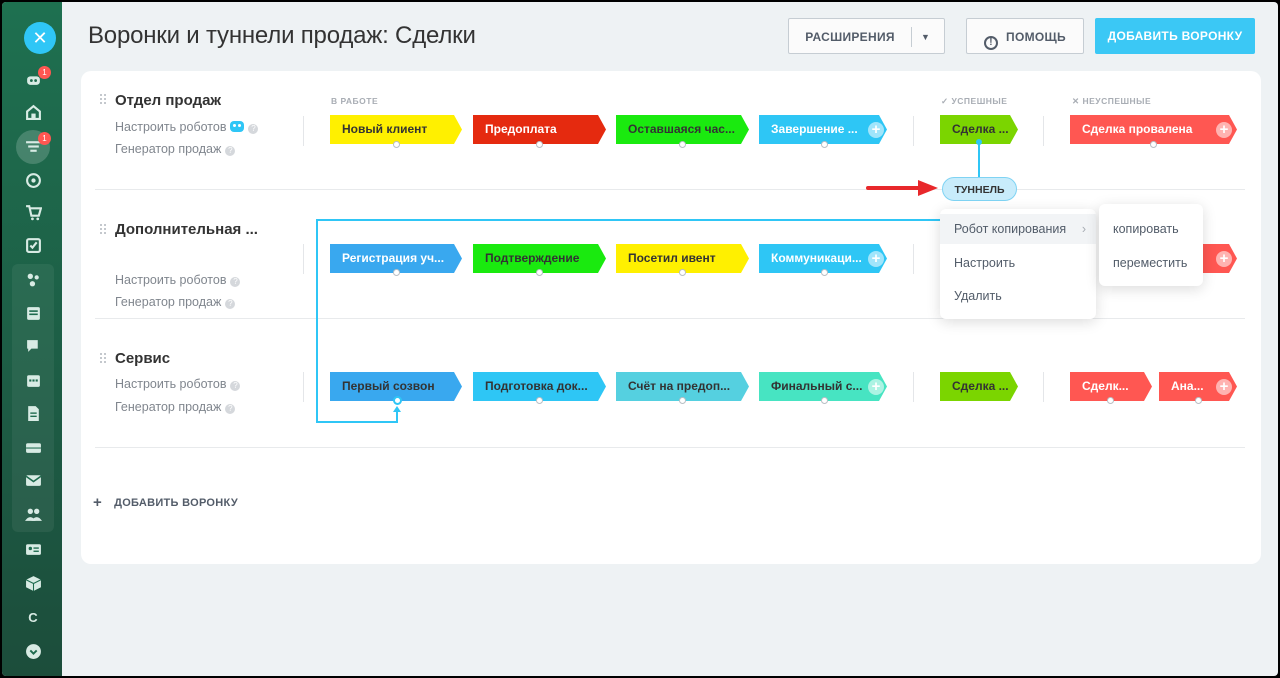  Describe the element at coordinates (33, 246) in the screenshot. I see `checkbox-icon` at that location.